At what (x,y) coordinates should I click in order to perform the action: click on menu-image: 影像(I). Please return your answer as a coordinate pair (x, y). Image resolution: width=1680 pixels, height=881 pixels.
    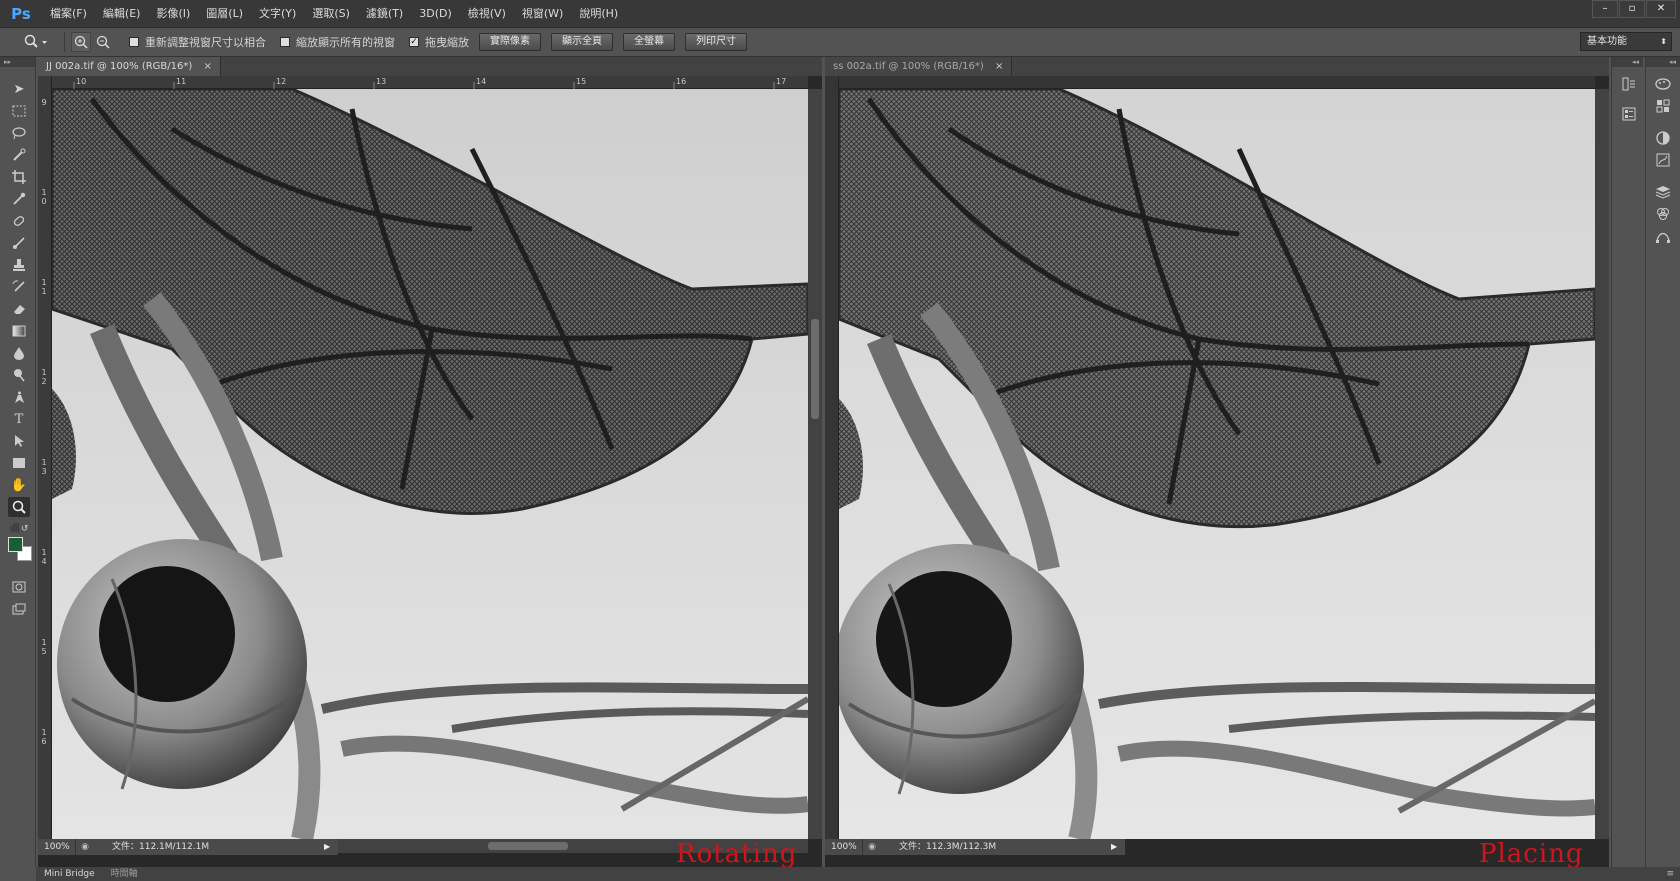
    Looking at the image, I should click on (173, 14).